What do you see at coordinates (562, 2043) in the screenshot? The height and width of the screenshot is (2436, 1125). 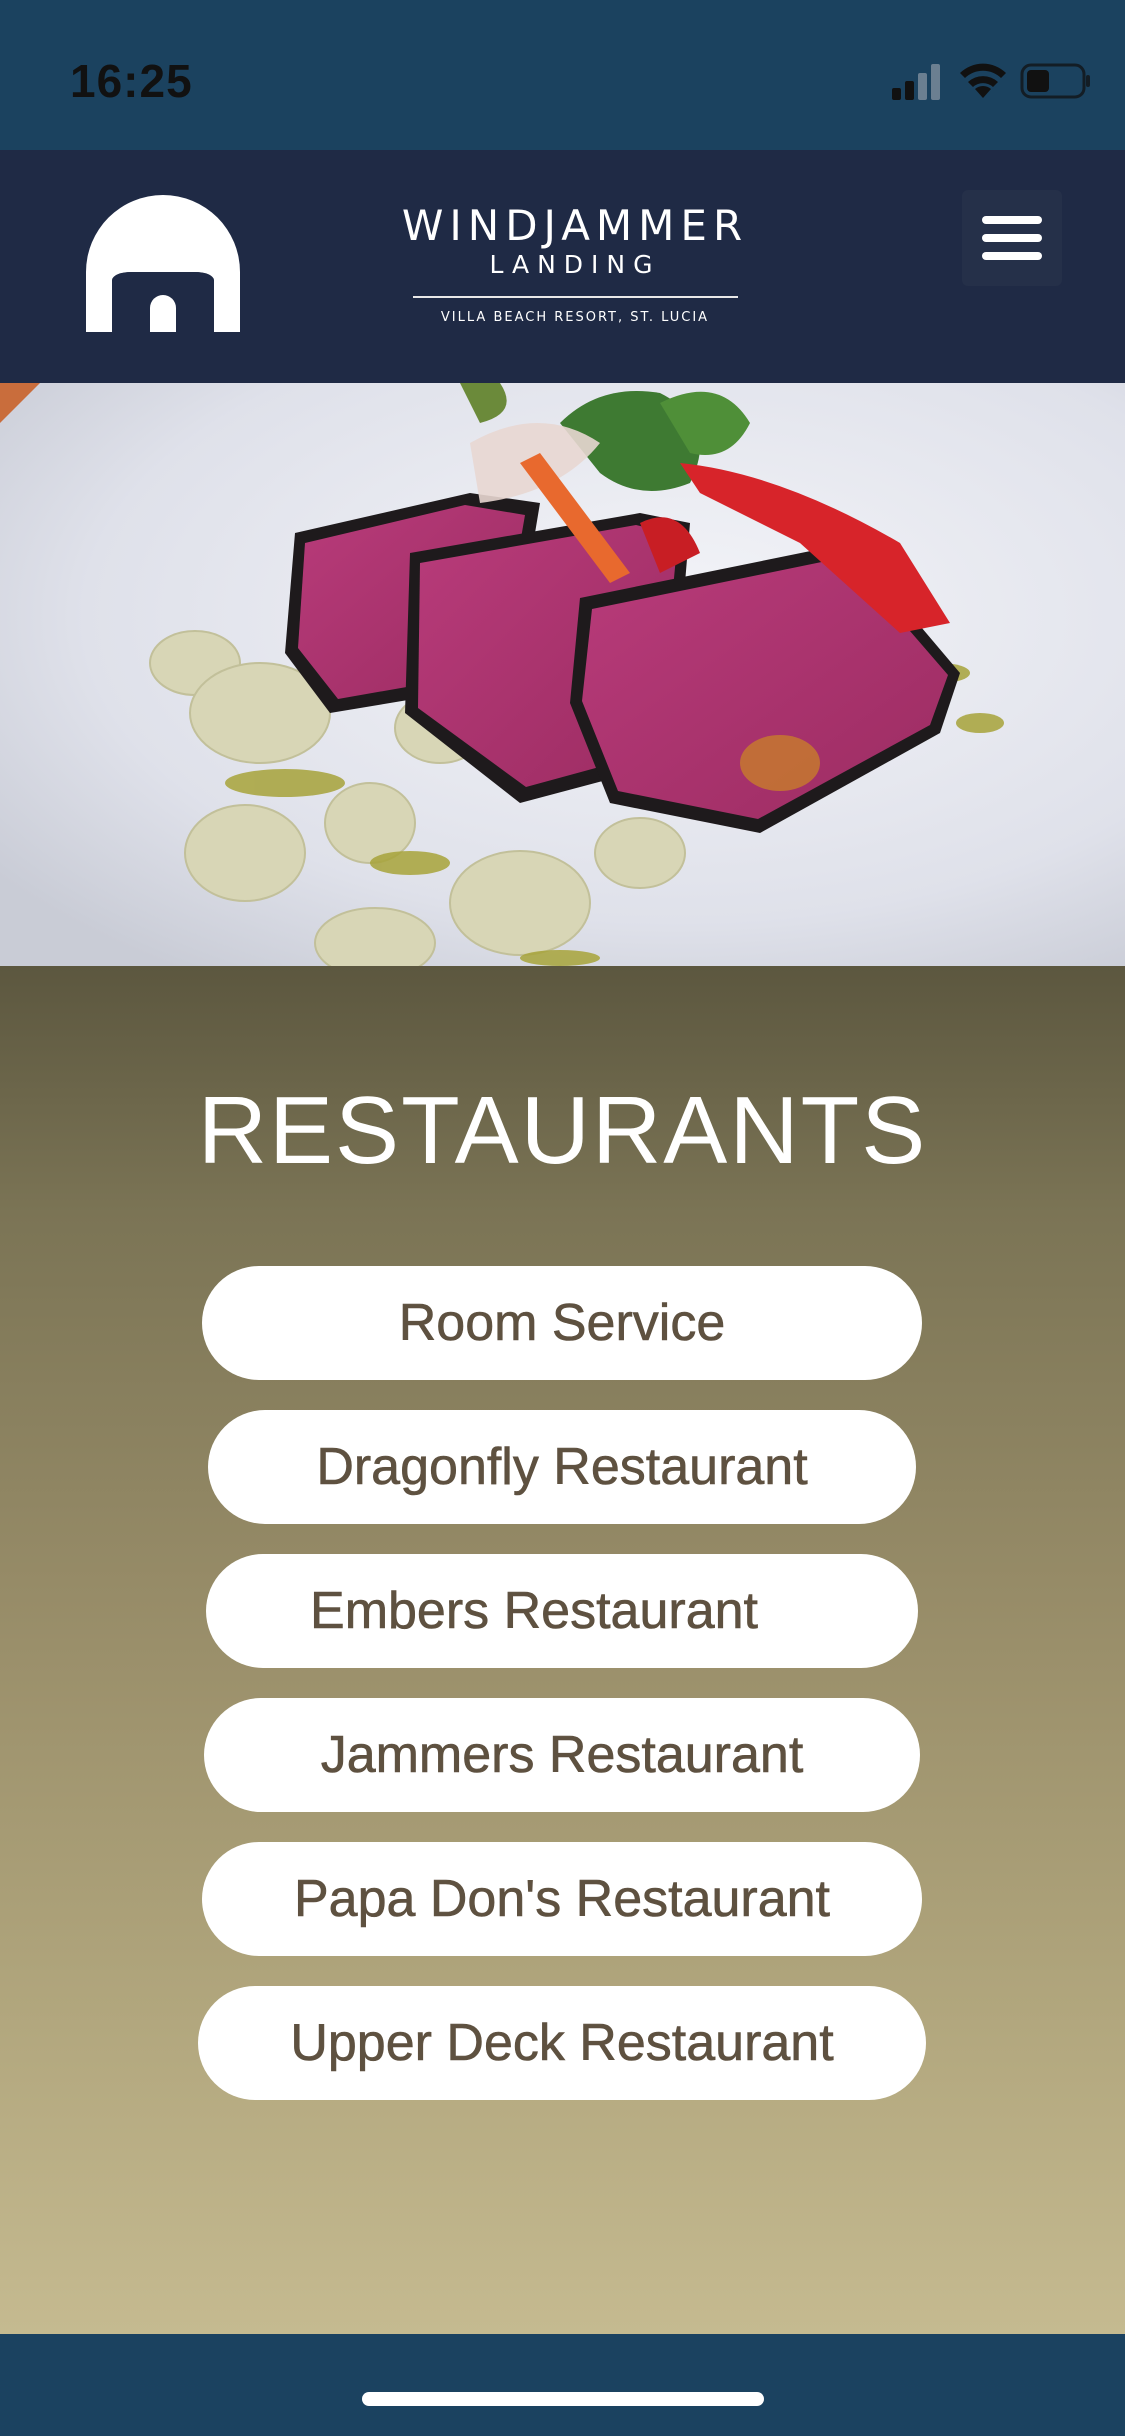 I see `restaurant-button-upper-deck: Upper Deck Restaurant` at bounding box center [562, 2043].